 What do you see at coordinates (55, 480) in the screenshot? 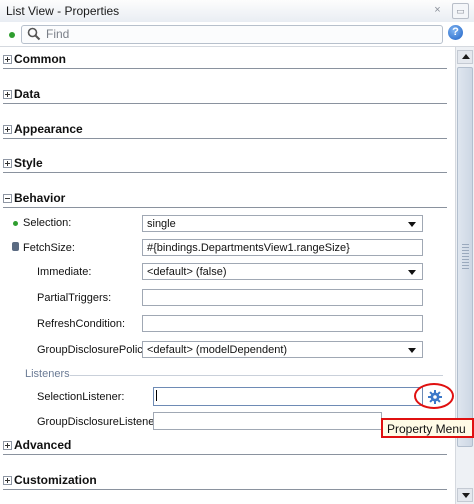
I see `section-label: Customization` at bounding box center [55, 480].